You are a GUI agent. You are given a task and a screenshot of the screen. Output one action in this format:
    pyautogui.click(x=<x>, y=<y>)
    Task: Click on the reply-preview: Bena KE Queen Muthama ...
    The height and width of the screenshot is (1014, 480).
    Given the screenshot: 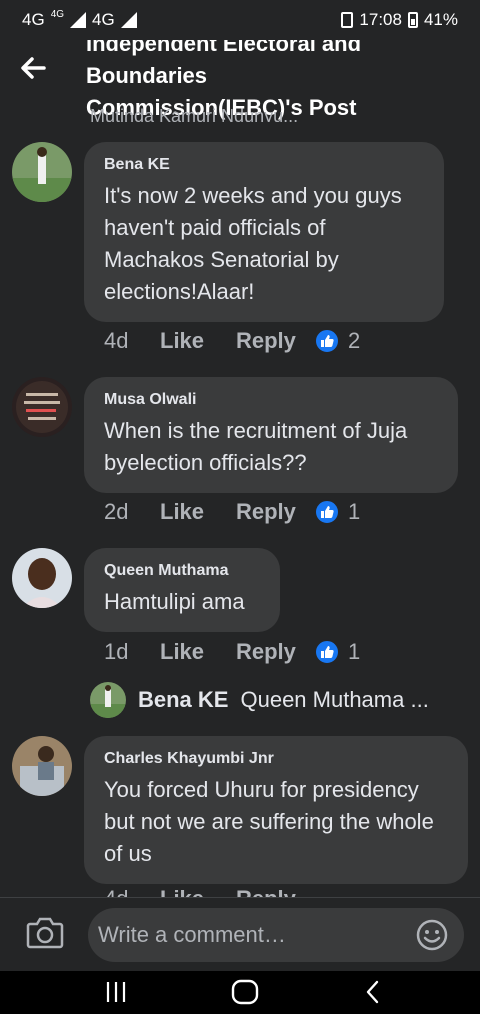 What is the action you would take?
    pyautogui.click(x=259, y=700)
    